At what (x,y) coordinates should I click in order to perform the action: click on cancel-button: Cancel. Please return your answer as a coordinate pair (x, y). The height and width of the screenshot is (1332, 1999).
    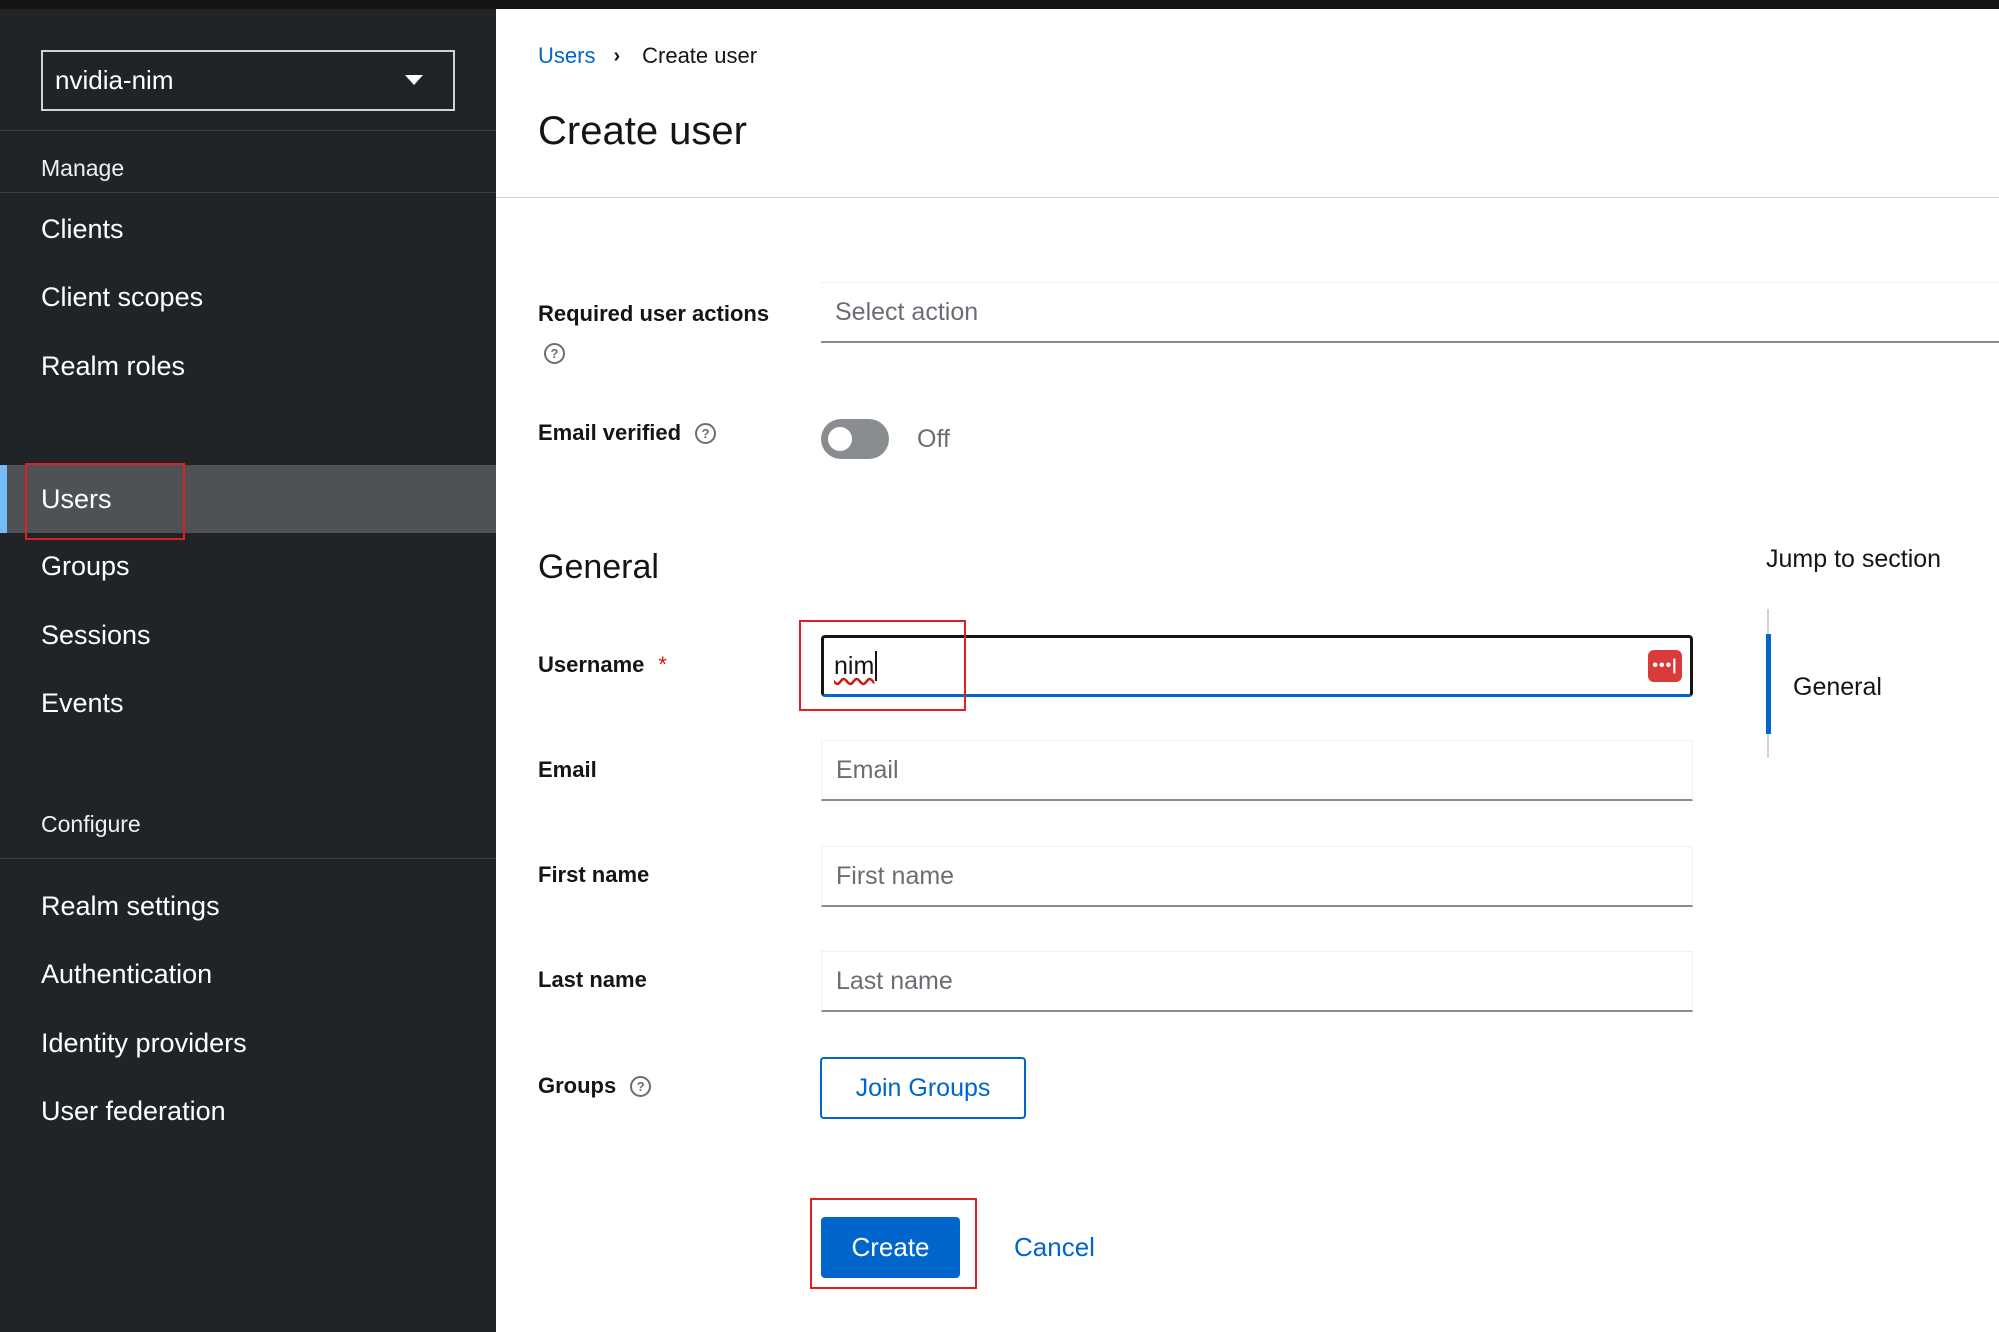
    Looking at the image, I should click on (1054, 1247).